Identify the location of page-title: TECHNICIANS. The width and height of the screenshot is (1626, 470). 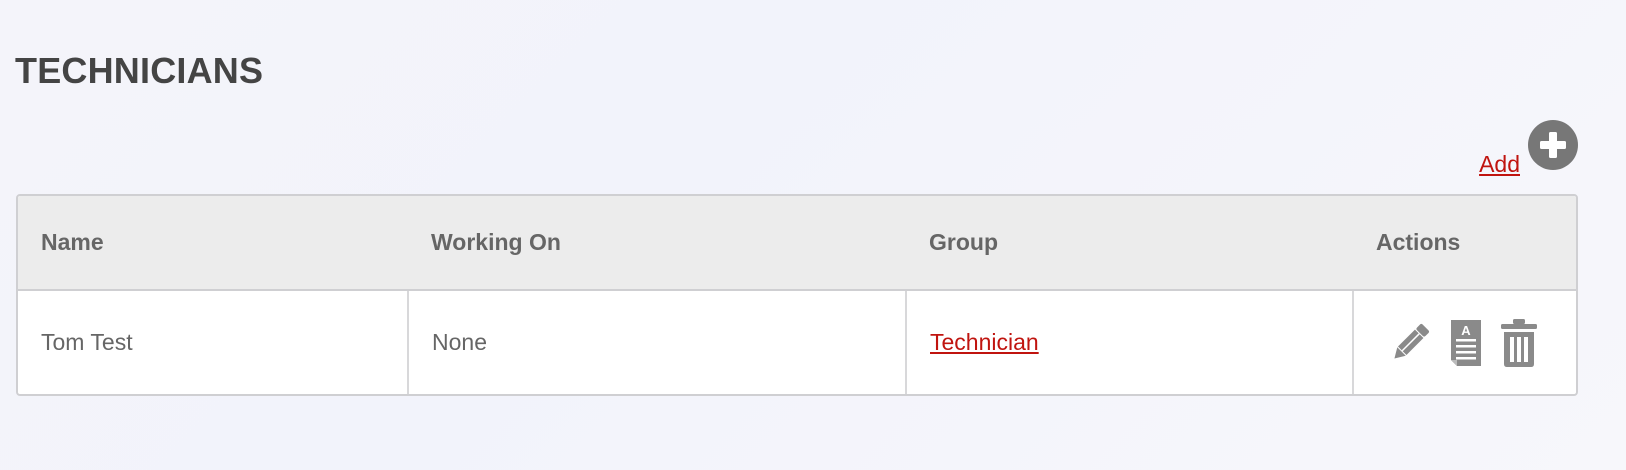
(139, 70).